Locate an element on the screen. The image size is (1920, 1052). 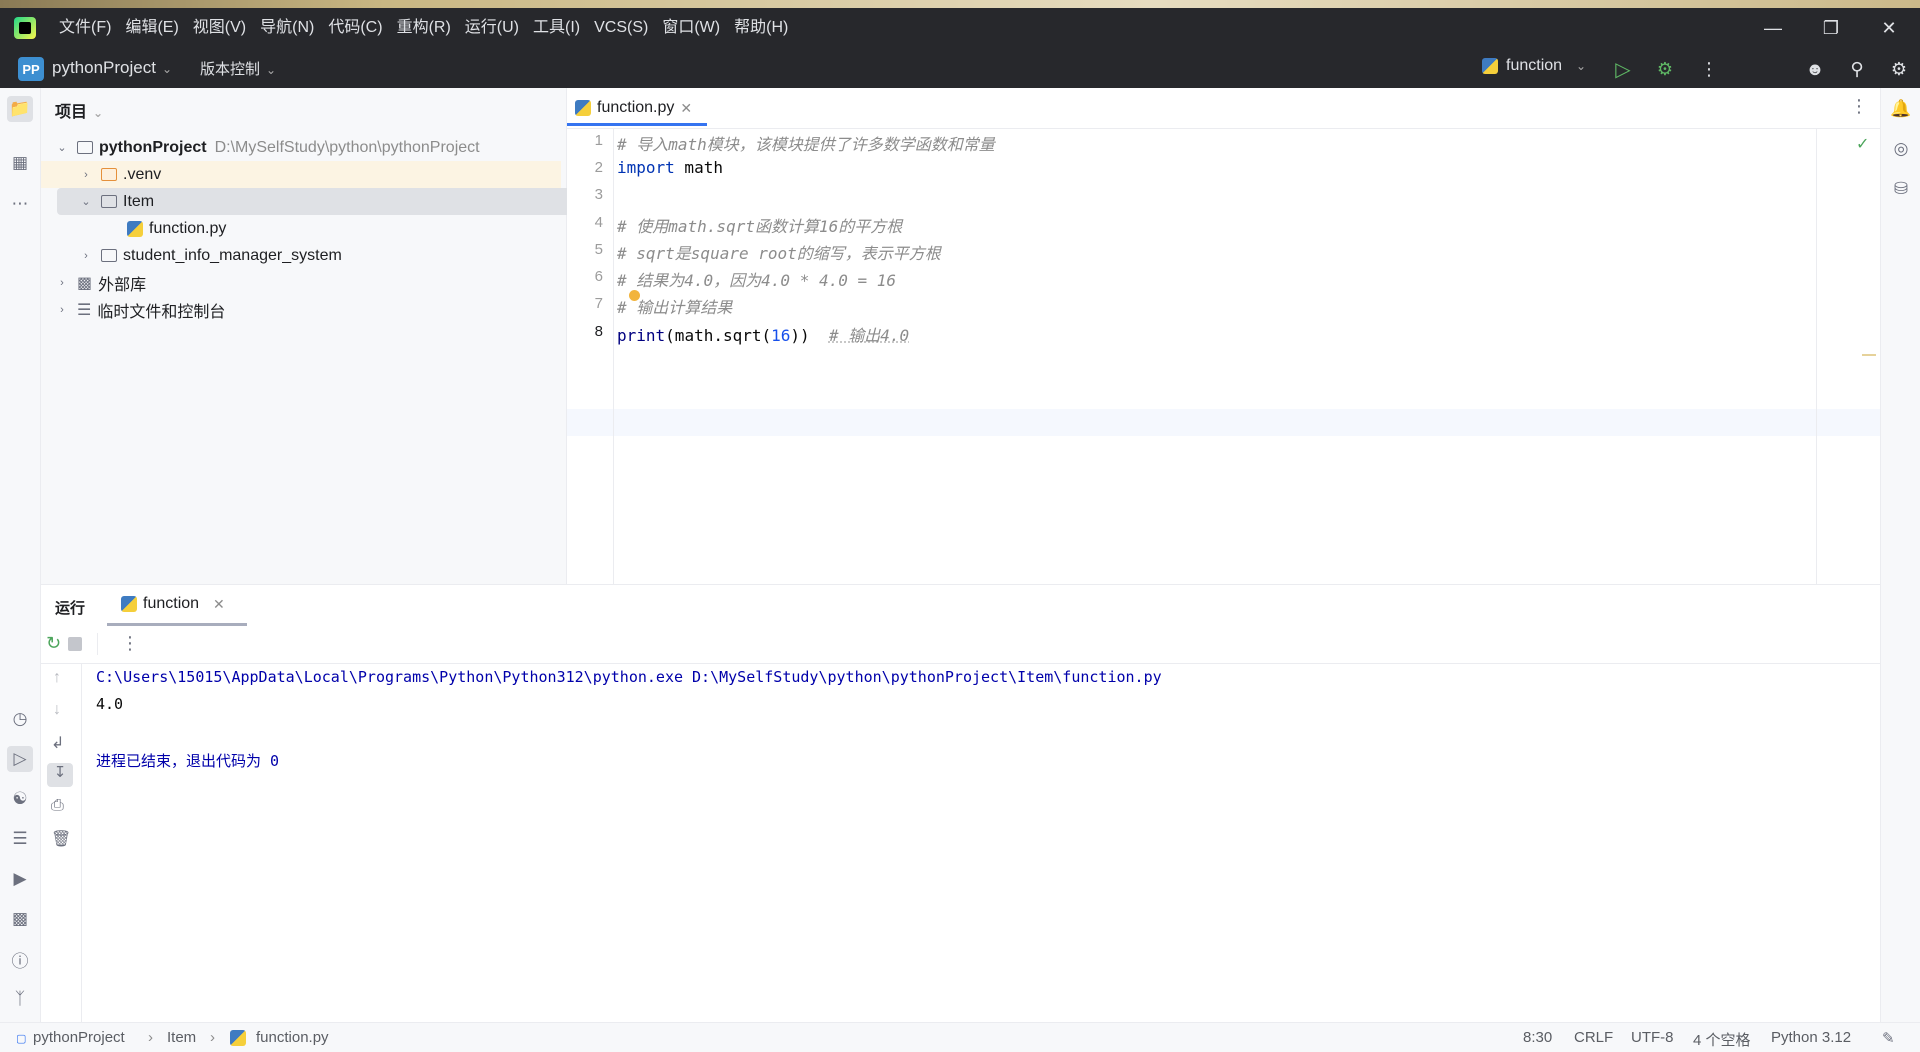
menu-view: 视图(V) is located at coordinates (219, 28).